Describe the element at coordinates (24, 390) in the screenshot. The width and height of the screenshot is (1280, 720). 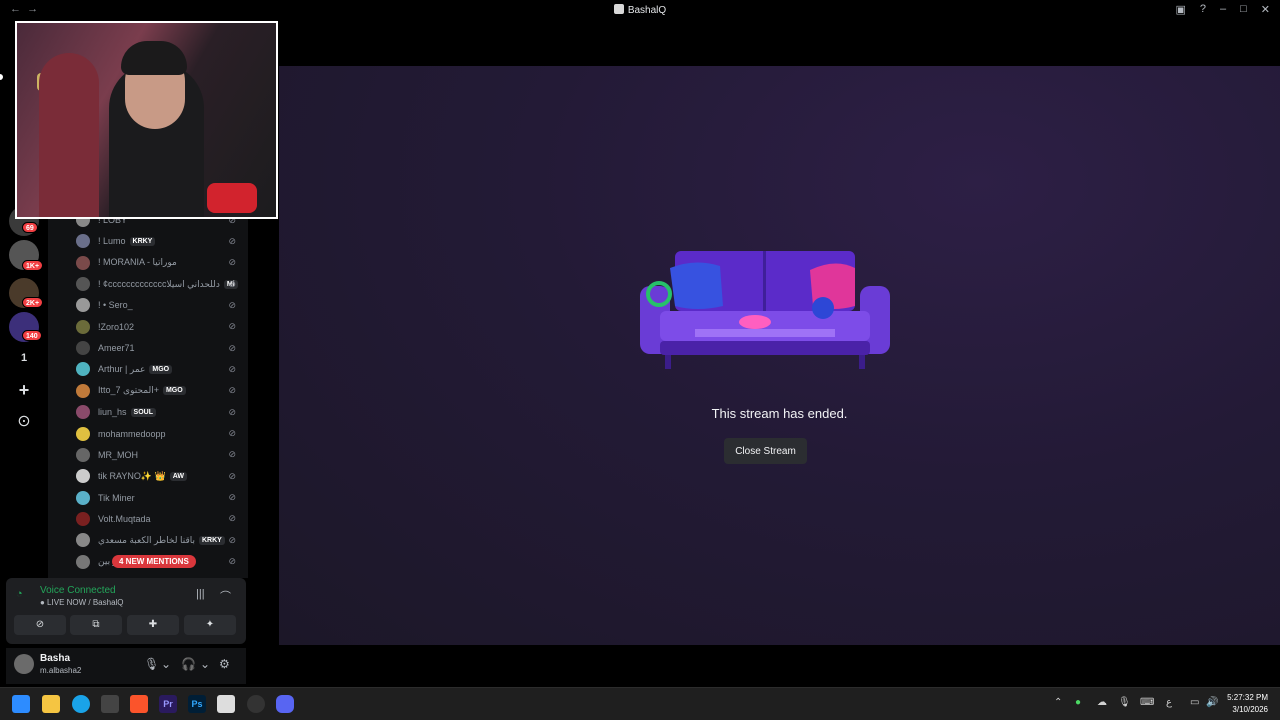
I see `add-server-icon: +` at that location.